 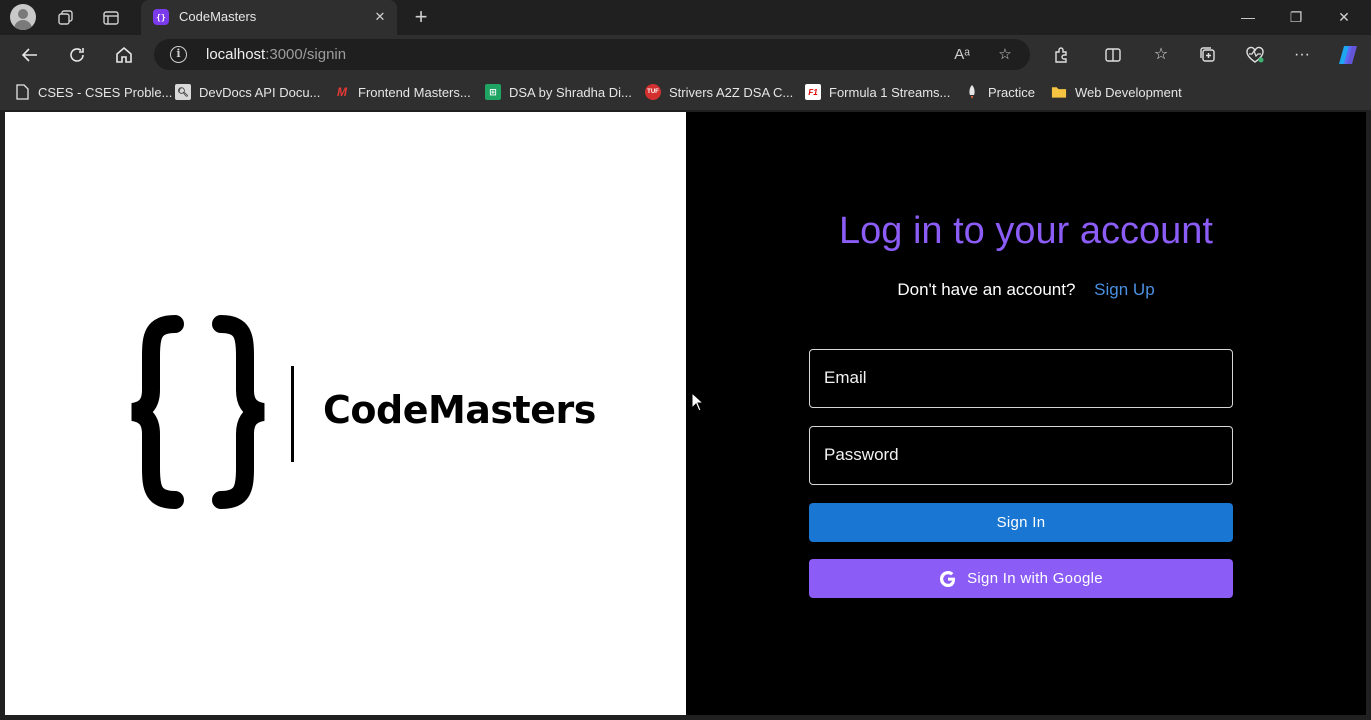 I want to click on navigation-bar: i localhost:3000/signin A͏ᵃ ☆ ☆ ···, so click(x=685, y=55).